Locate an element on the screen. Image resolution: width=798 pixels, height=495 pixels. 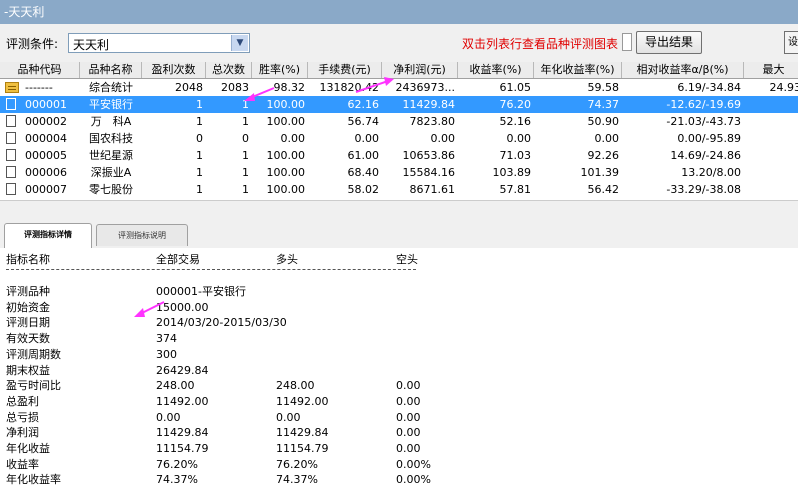
metric-row: 总盈利 11492.00 11492.00 0.00 is located at coordinates (399, 402).